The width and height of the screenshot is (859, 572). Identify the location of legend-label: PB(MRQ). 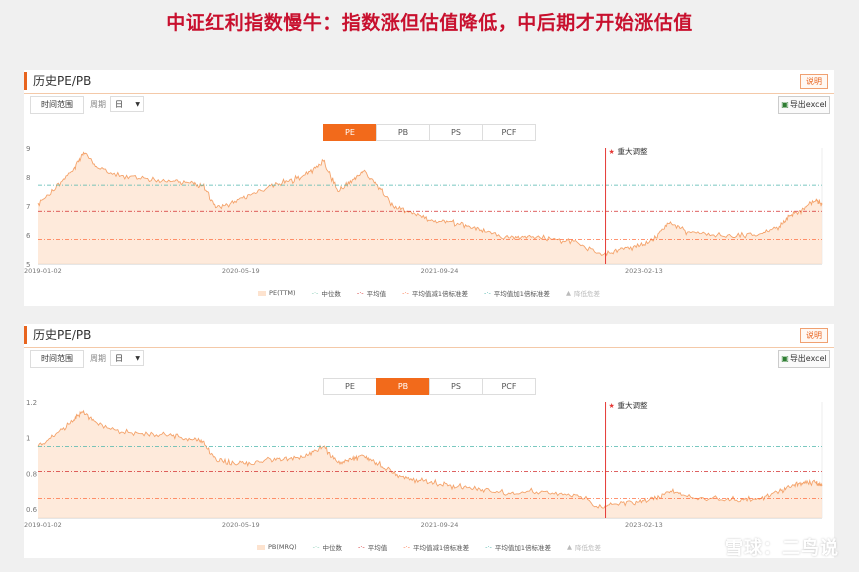
(282, 547).